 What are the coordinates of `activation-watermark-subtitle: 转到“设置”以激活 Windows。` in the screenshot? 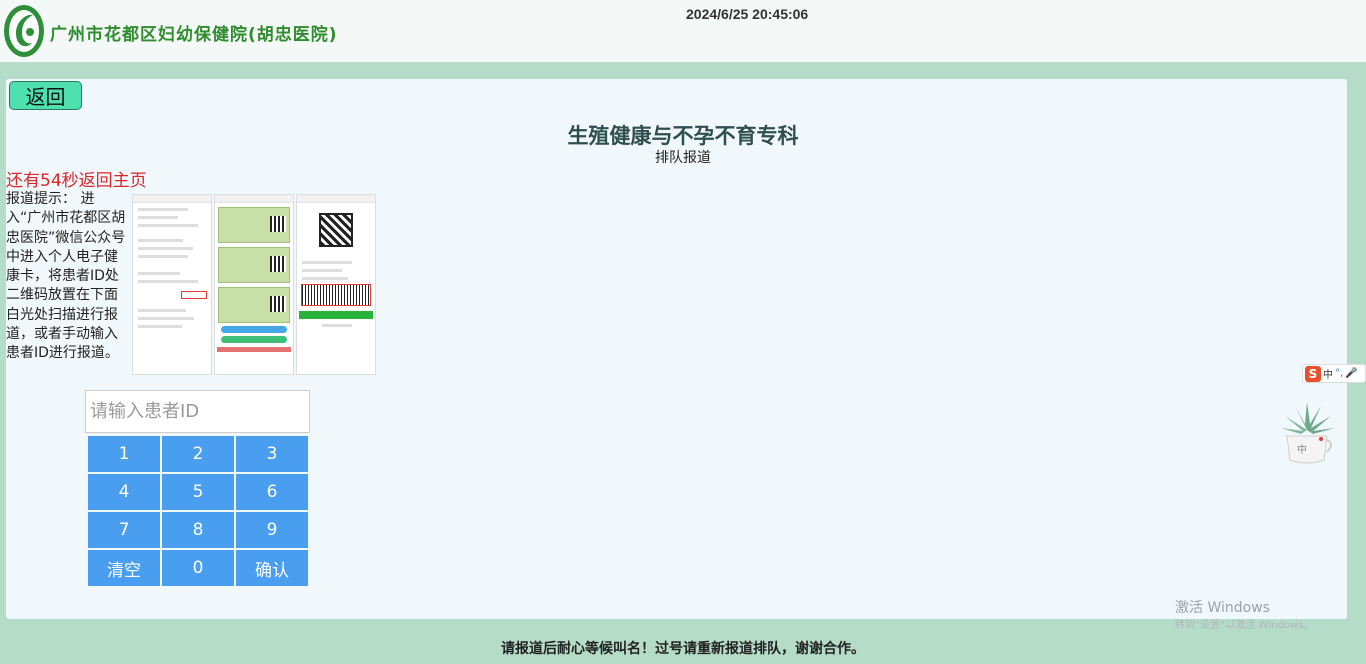 It's located at (1244, 625).